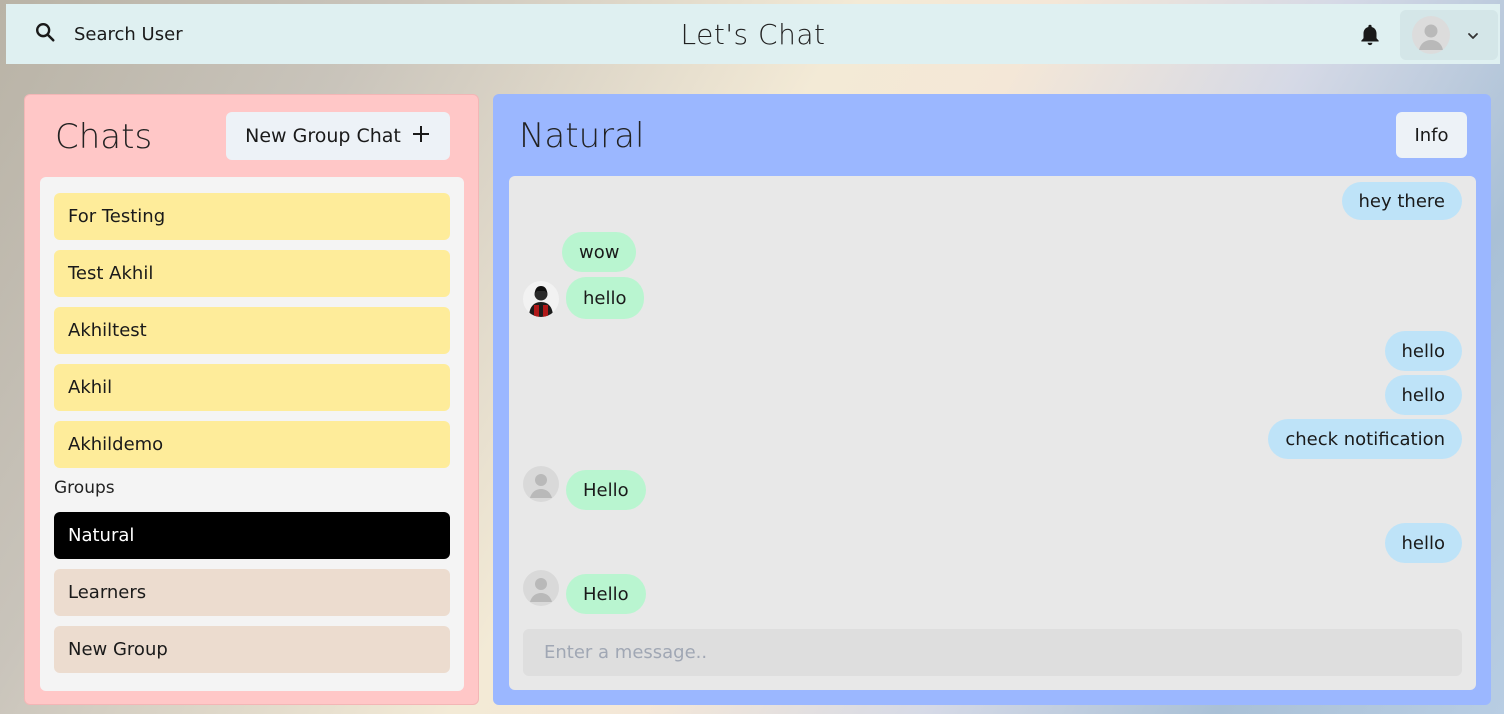 This screenshot has height=714, width=1504. What do you see at coordinates (111, 273) in the screenshot?
I see `chat-item-label: Test Akhil` at bounding box center [111, 273].